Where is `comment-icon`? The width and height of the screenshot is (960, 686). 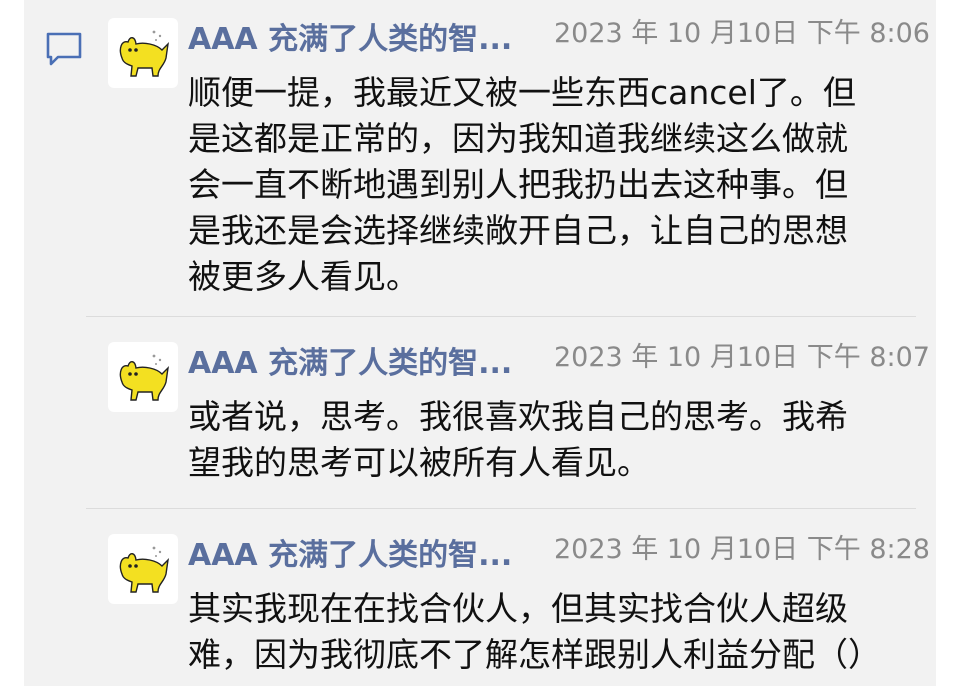 comment-icon is located at coordinates (64, 50).